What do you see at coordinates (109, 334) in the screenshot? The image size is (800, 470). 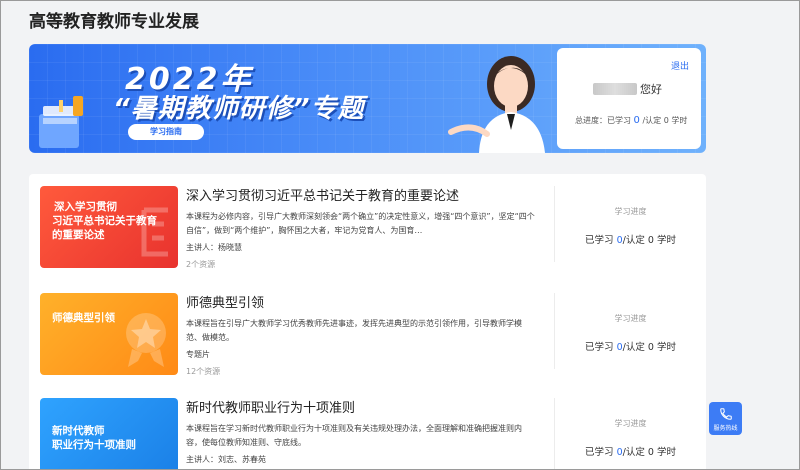 I see `course-thumbnail: 师德典型引领` at bounding box center [109, 334].